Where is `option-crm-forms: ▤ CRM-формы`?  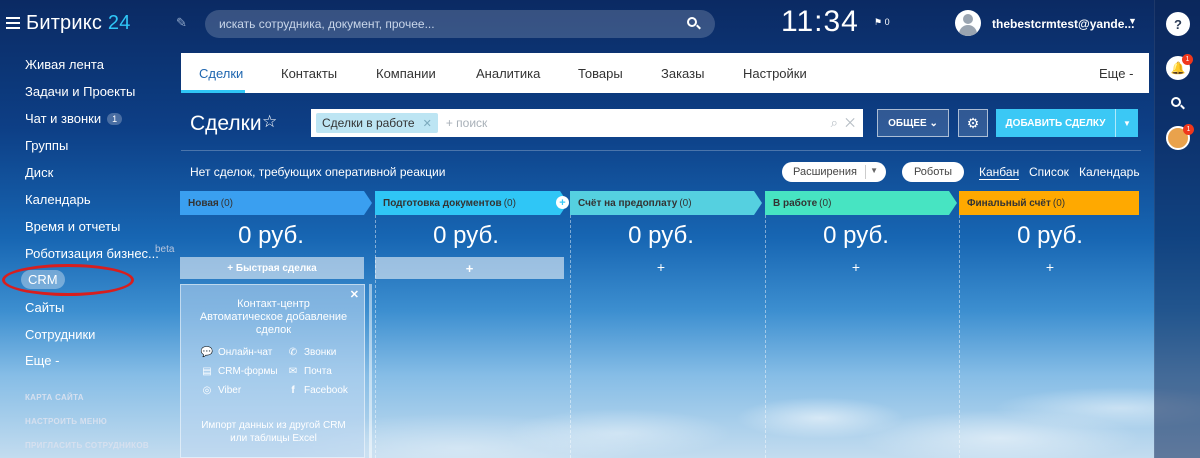 option-crm-forms: ▤ CRM-формы is located at coordinates (239, 371).